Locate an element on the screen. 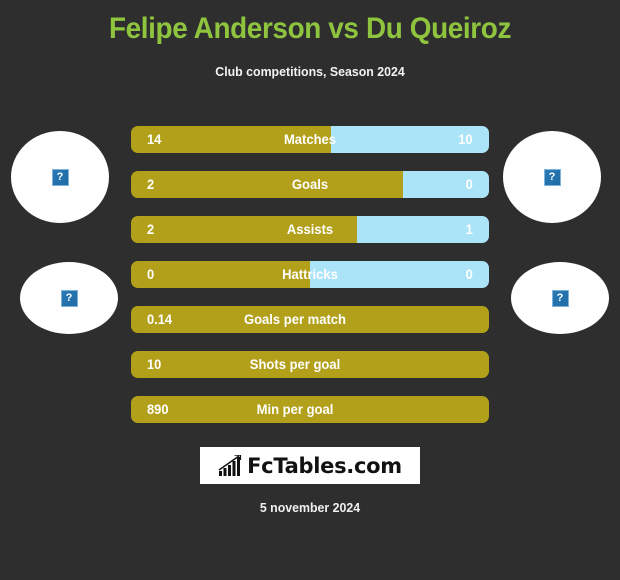  player-photo-right-bottom: ? is located at coordinates (560, 298).